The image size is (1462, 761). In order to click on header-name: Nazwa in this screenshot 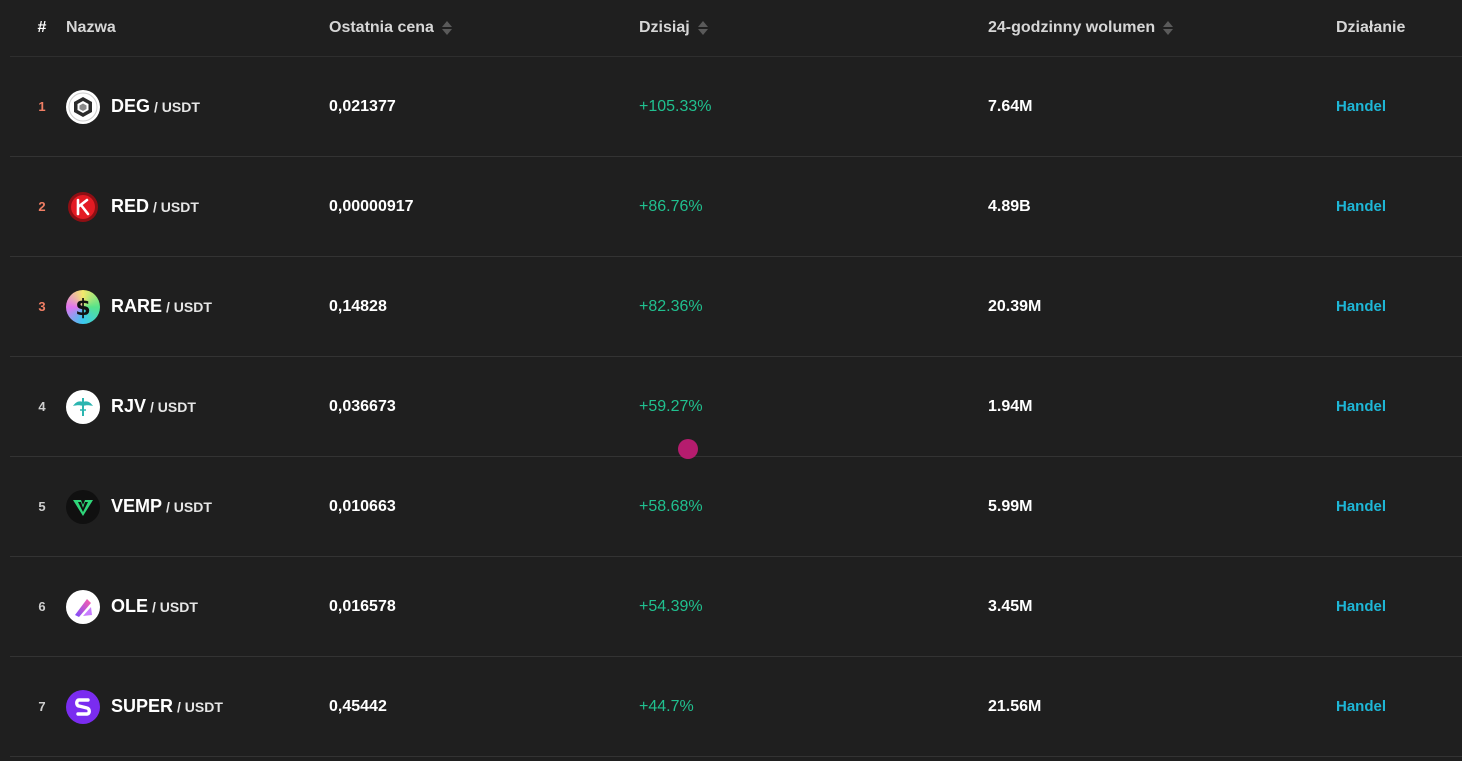, I will do `click(91, 27)`.